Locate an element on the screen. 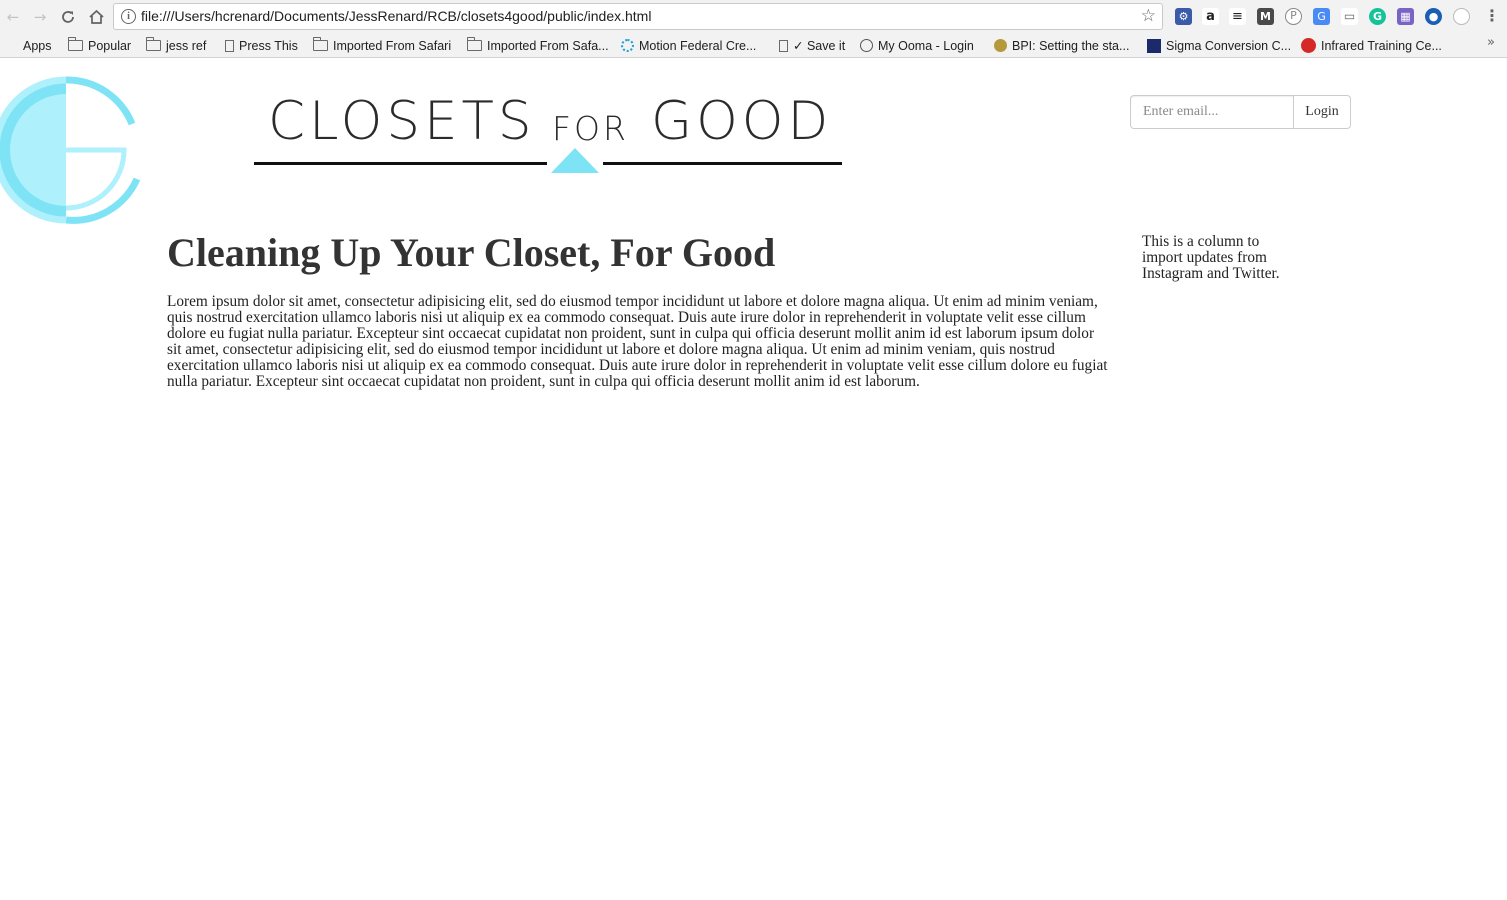 The width and height of the screenshot is (1507, 900). bookmark-my-ooma: My Ooma - Login is located at coordinates (917, 45).